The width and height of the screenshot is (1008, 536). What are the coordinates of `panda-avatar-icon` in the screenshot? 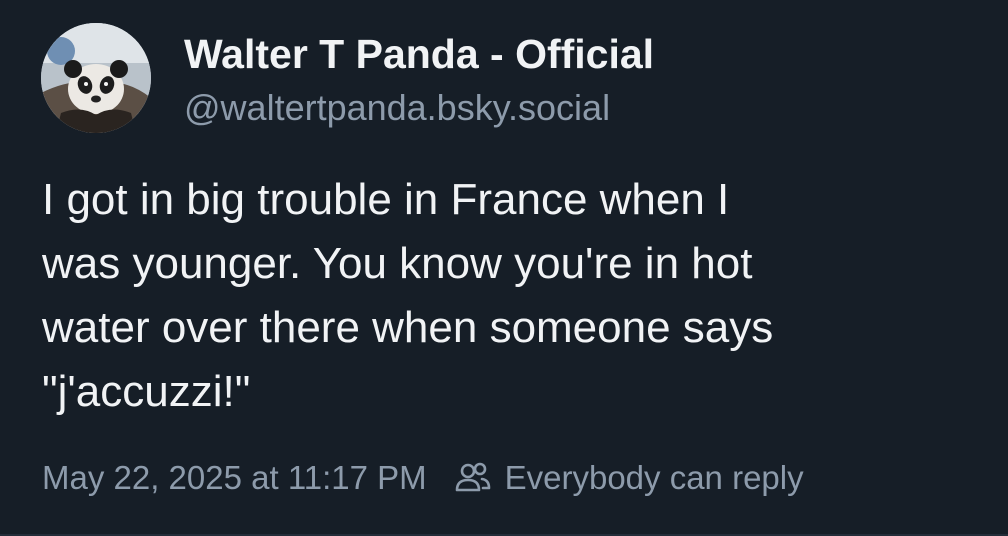 It's located at (96, 78).